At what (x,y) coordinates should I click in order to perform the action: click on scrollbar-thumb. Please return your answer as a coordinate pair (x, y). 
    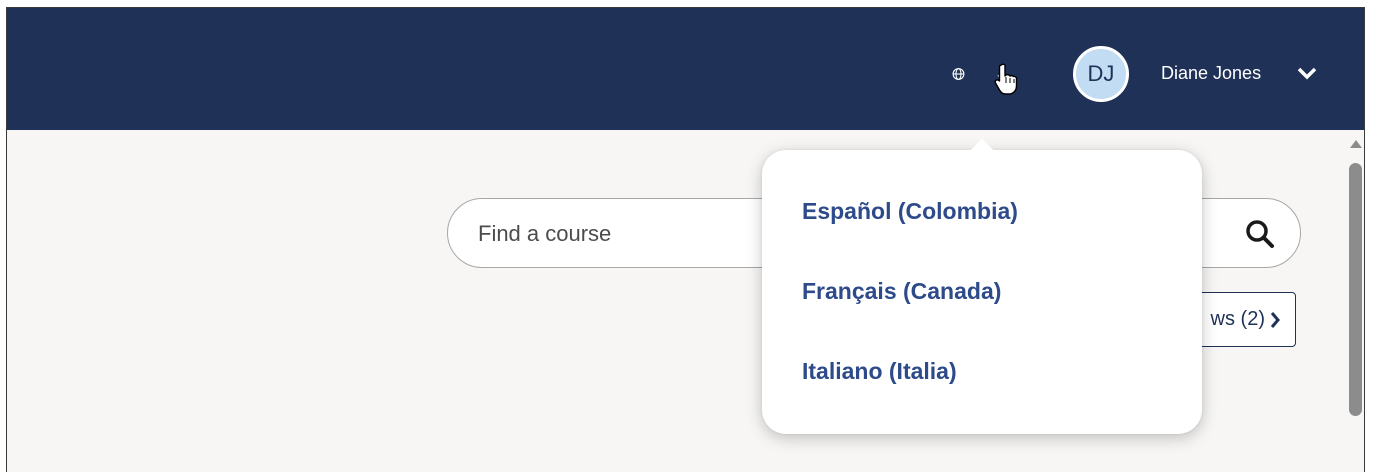
    Looking at the image, I should click on (1355, 289).